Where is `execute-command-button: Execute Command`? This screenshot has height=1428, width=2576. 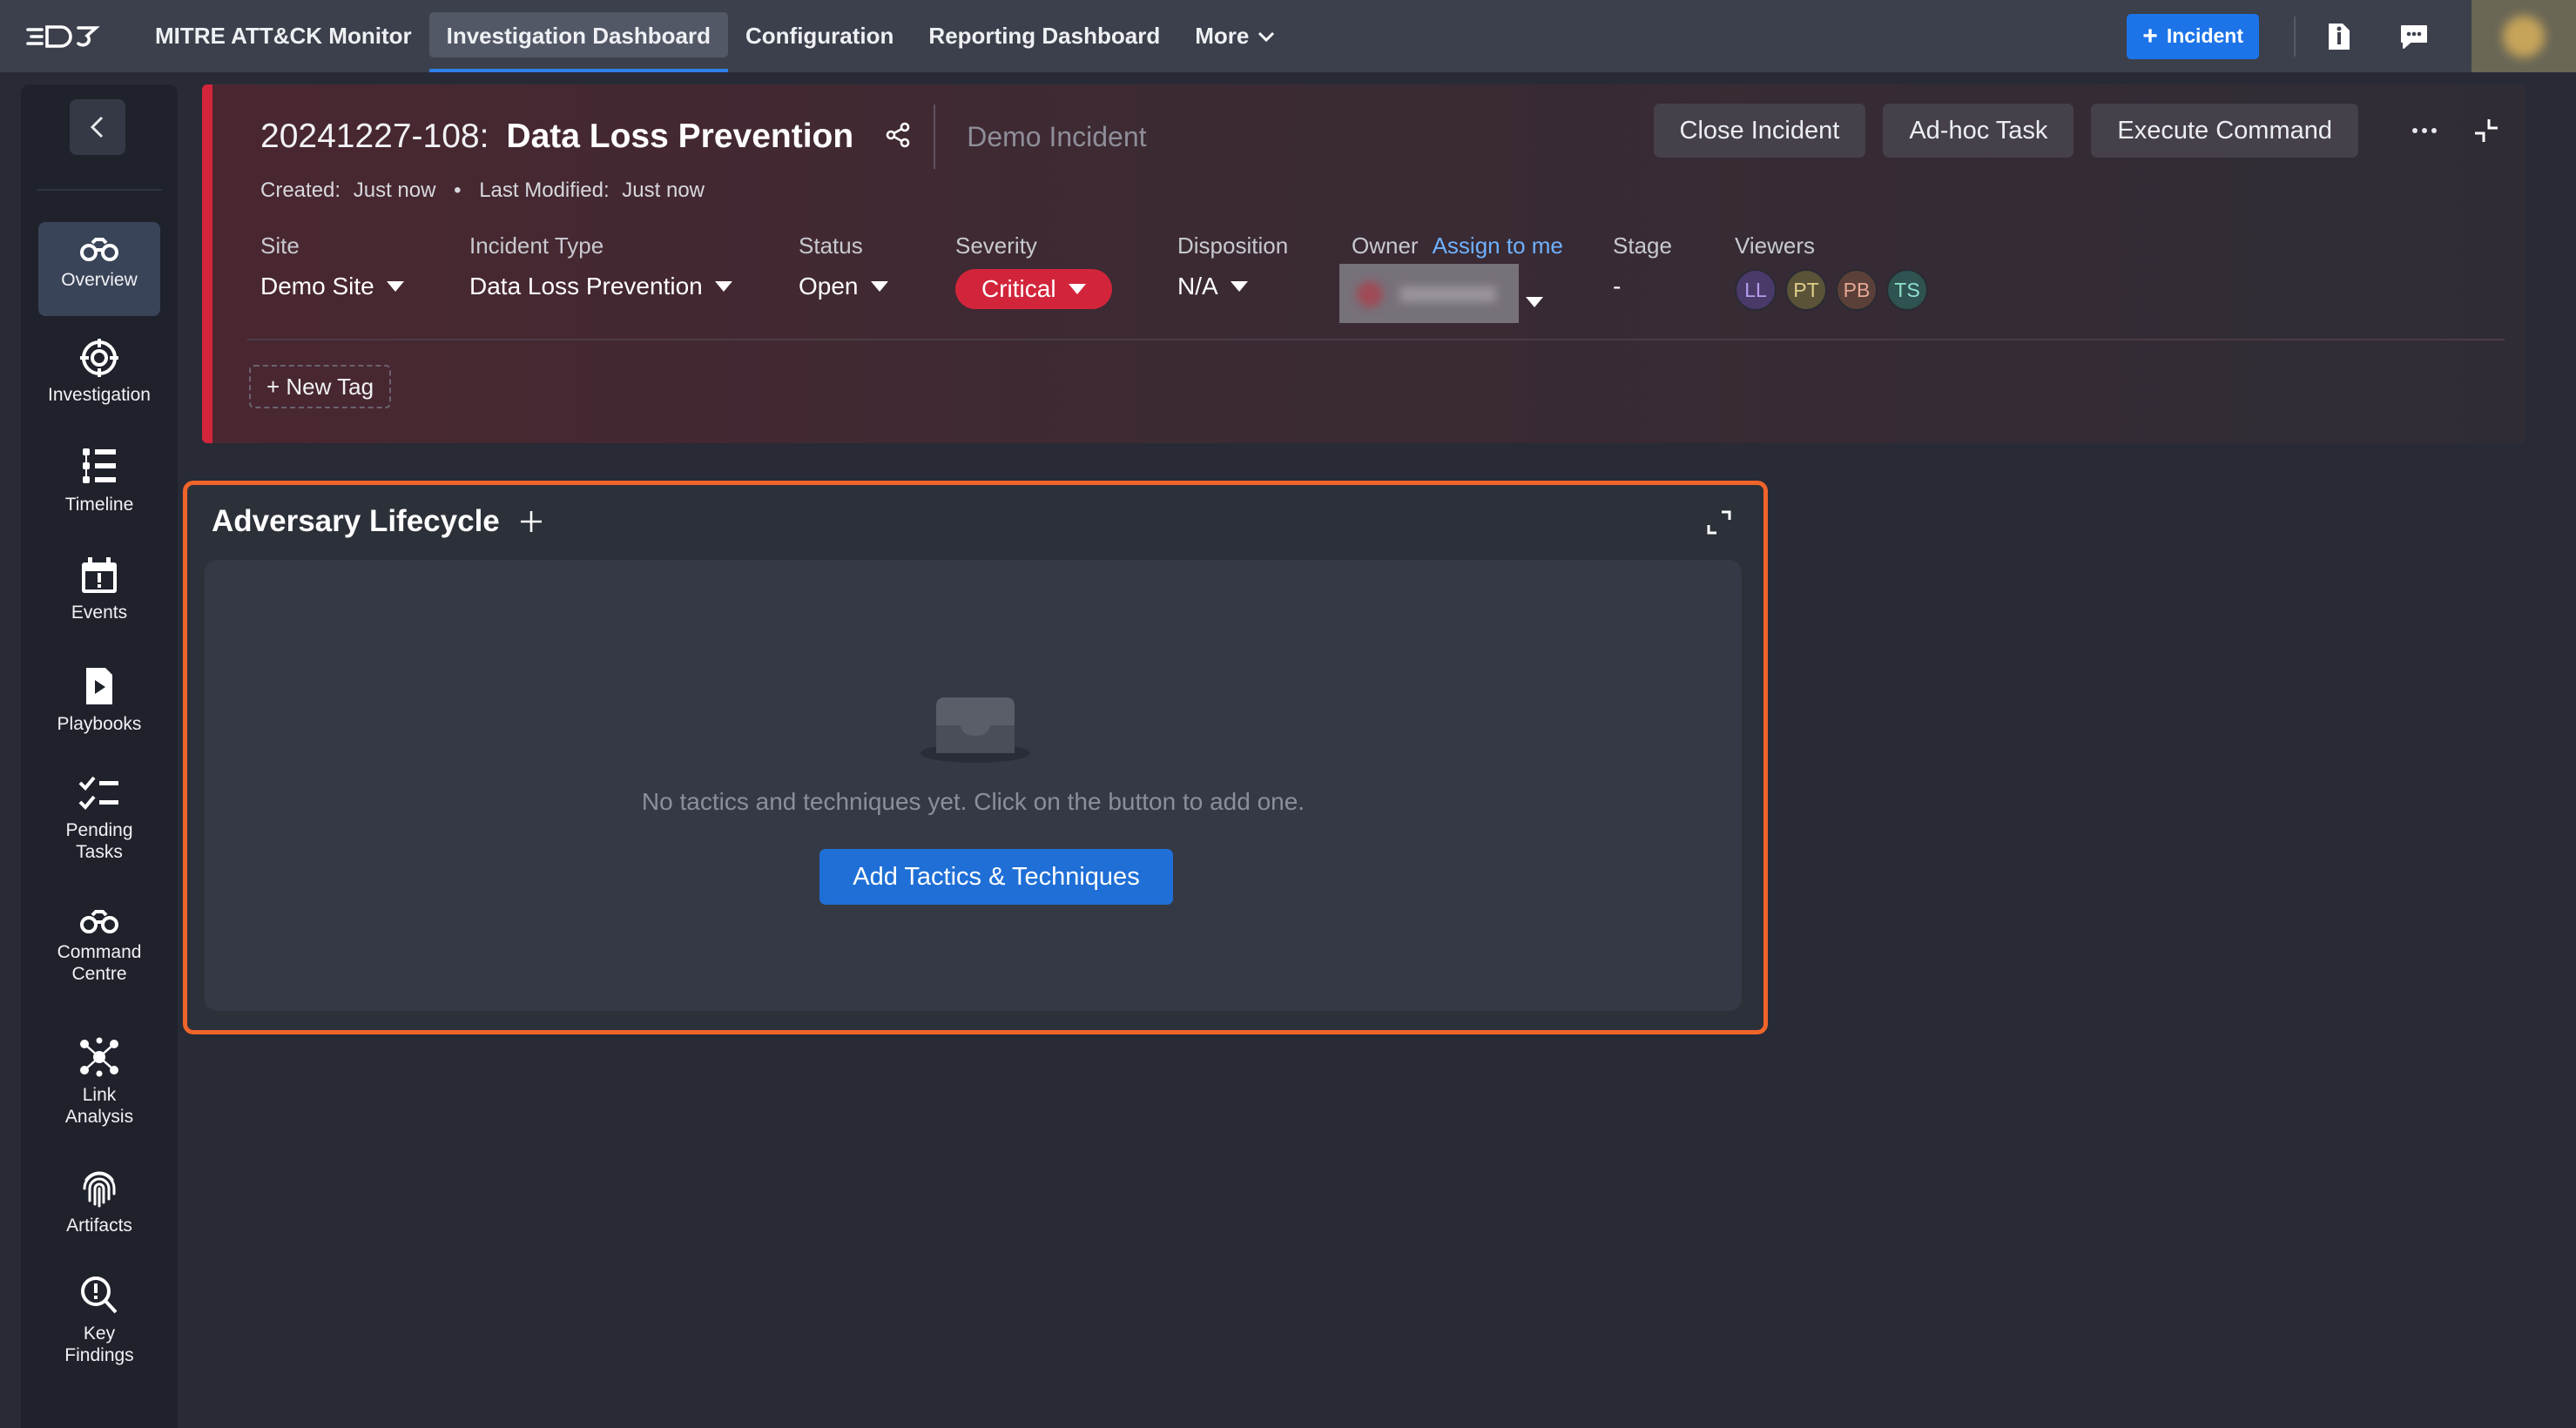
execute-command-button: Execute Command is located at coordinates (2224, 131).